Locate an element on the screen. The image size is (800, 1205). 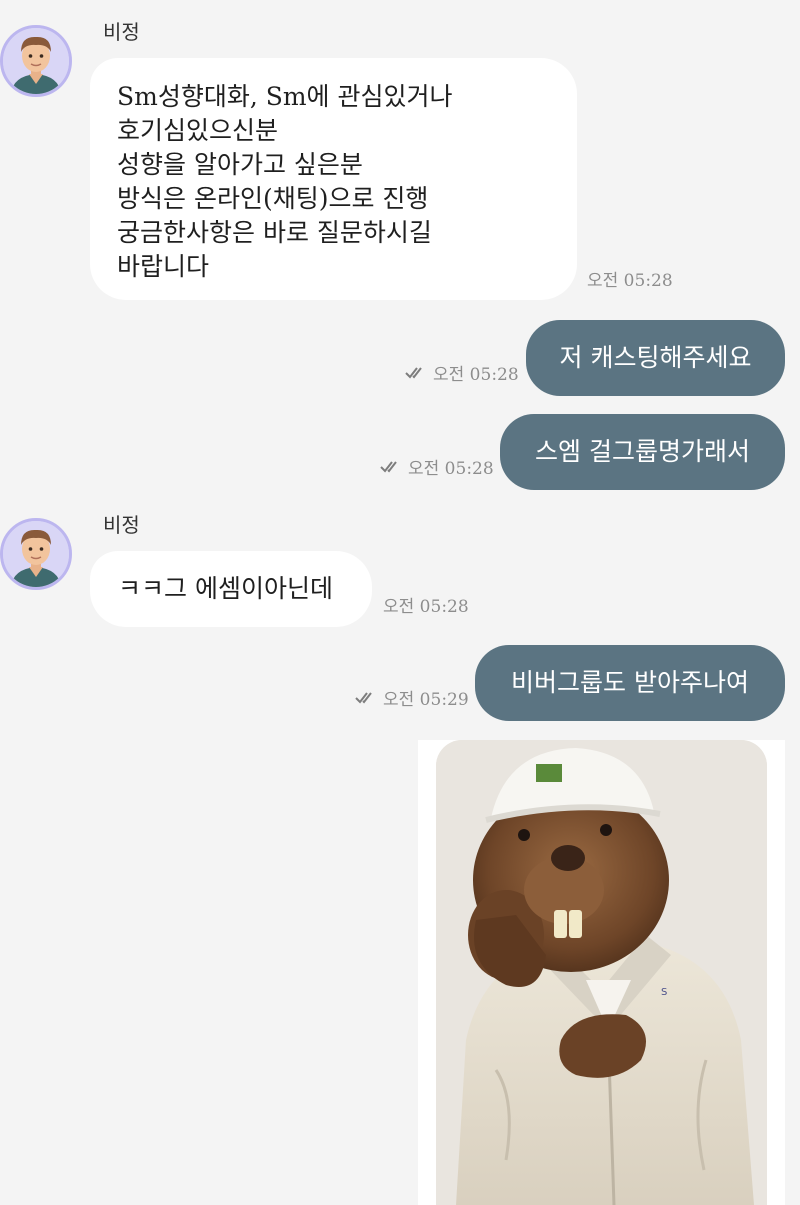
message-text: 비버그룹도 받아주나여 is located at coordinates (630, 682).